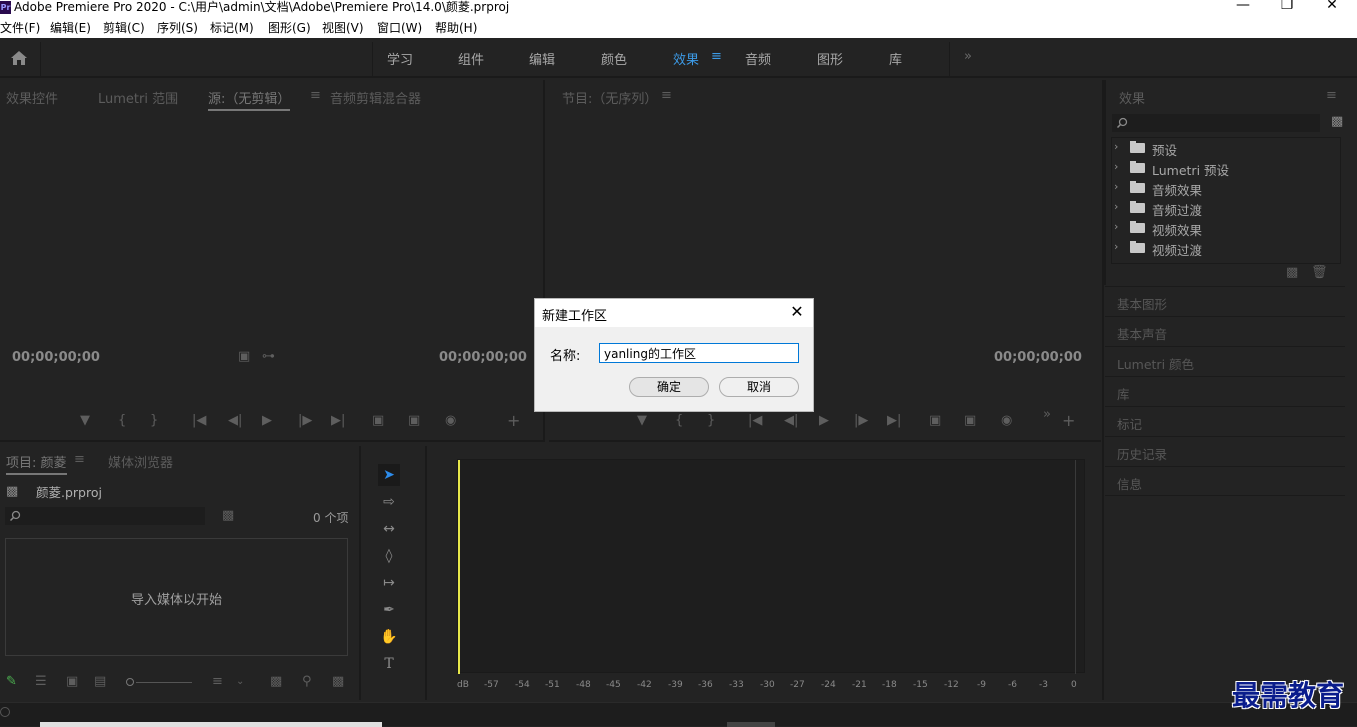 The width and height of the screenshot is (1357, 727). I want to click on insert-icon: ▣, so click(378, 421).